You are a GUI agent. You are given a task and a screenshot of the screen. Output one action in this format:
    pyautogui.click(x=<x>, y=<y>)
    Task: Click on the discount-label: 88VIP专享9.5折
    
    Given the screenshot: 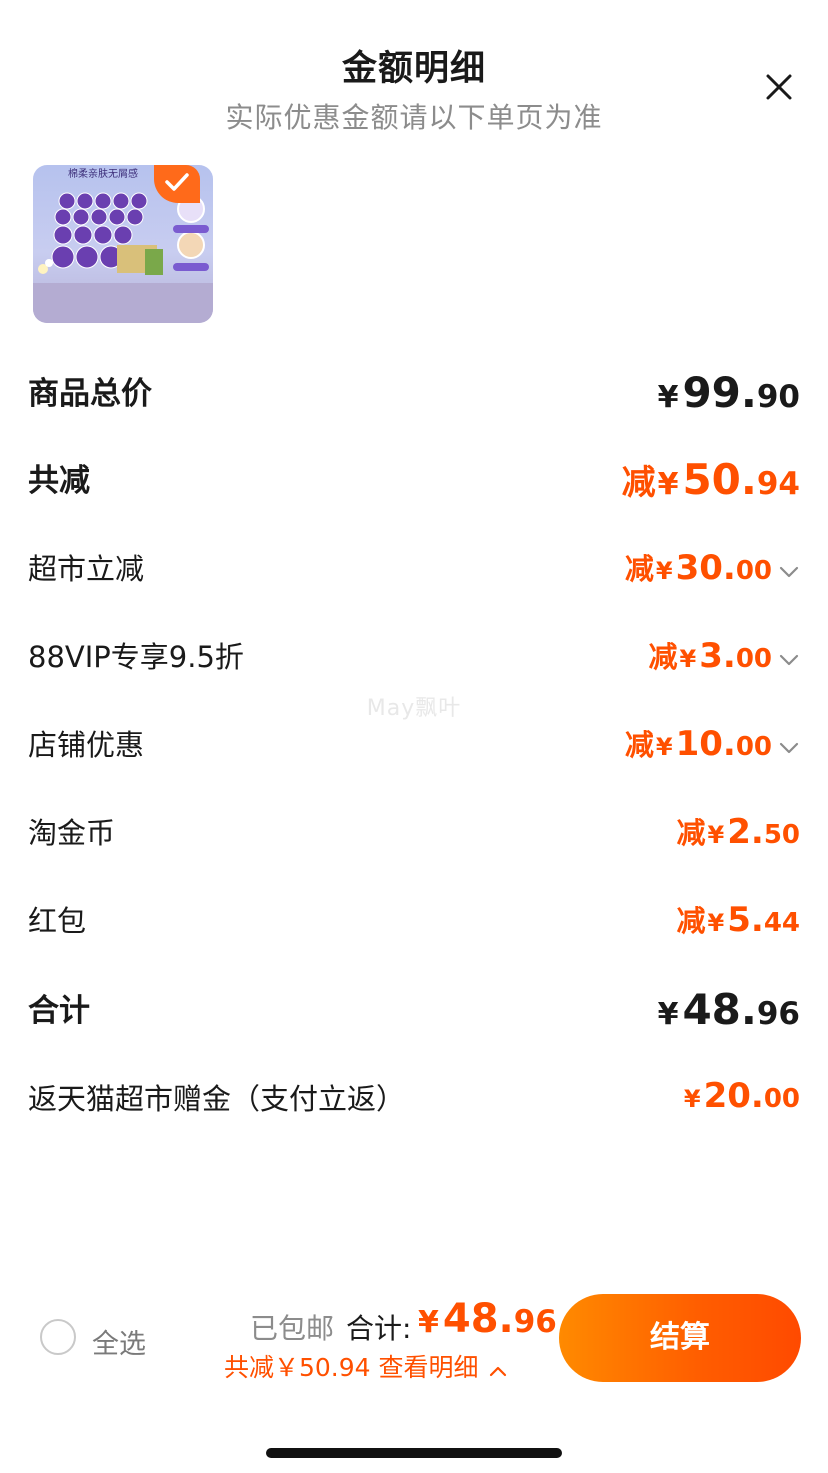 What is the action you would take?
    pyautogui.click(x=136, y=657)
    